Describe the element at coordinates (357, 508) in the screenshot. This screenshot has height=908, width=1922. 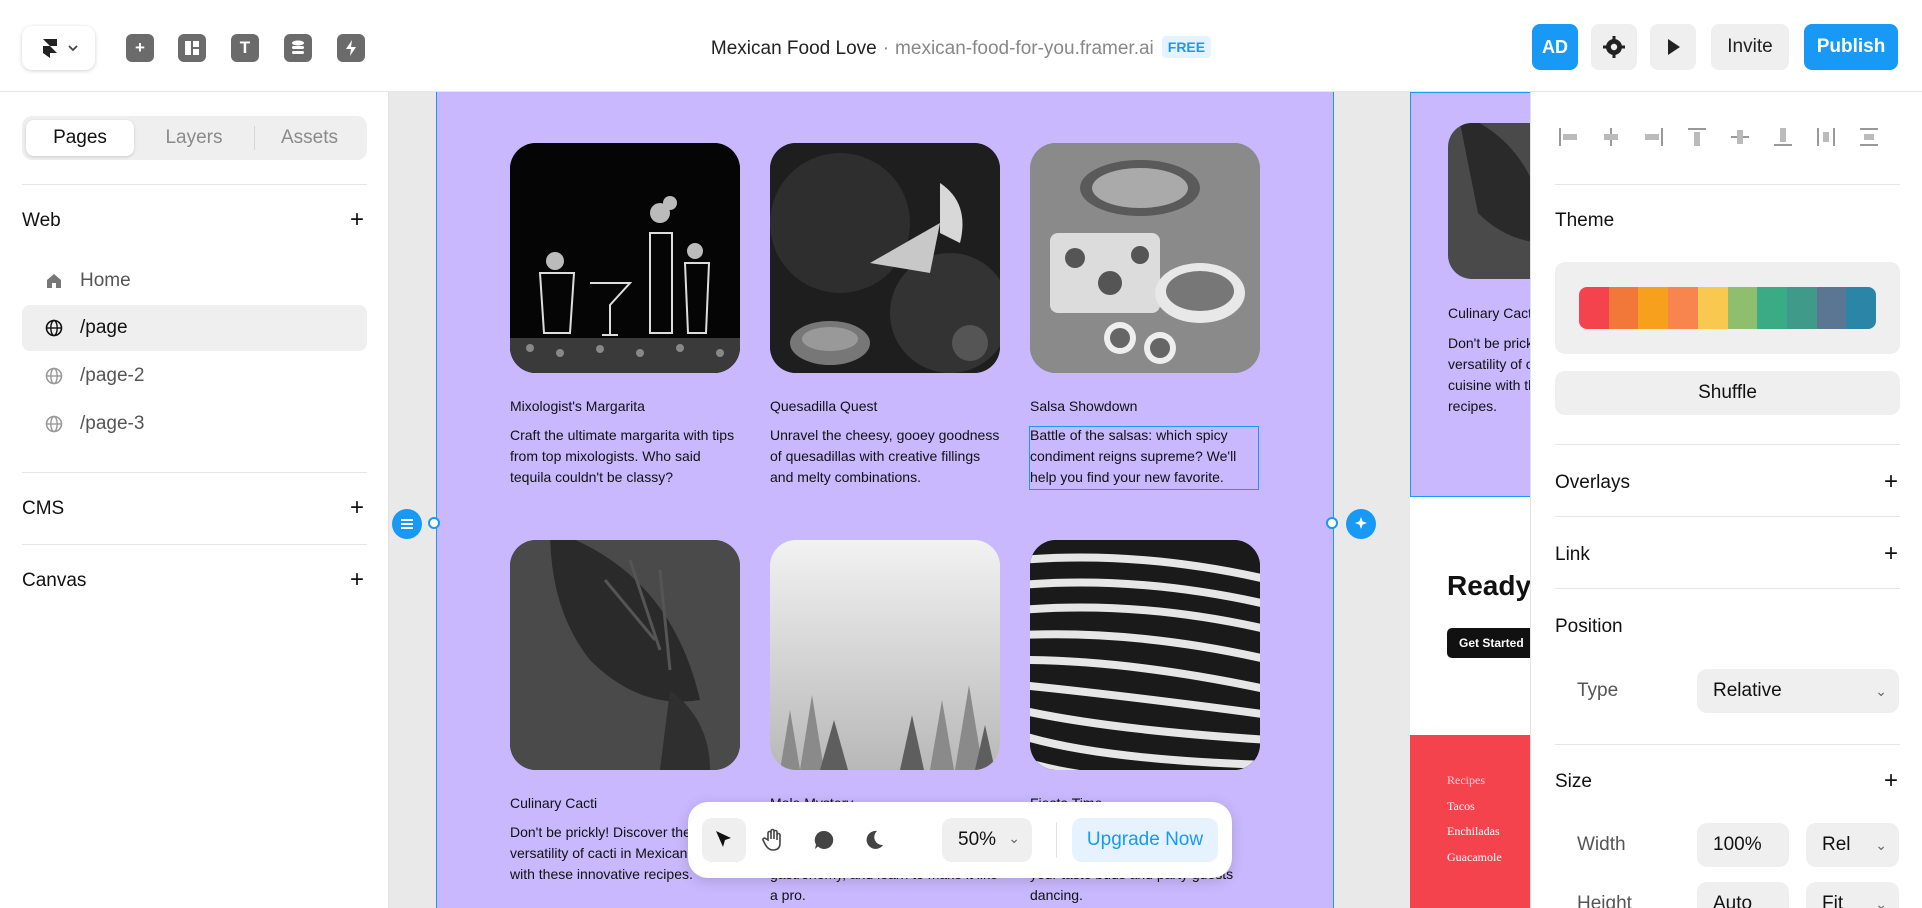
I see `add-cms-icon: +` at that location.